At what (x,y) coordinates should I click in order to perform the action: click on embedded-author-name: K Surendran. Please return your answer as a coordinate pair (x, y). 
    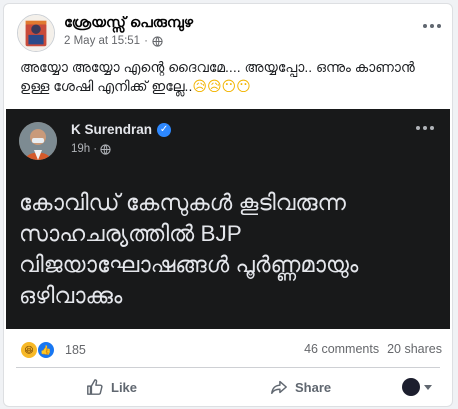
    Looking at the image, I should click on (112, 129).